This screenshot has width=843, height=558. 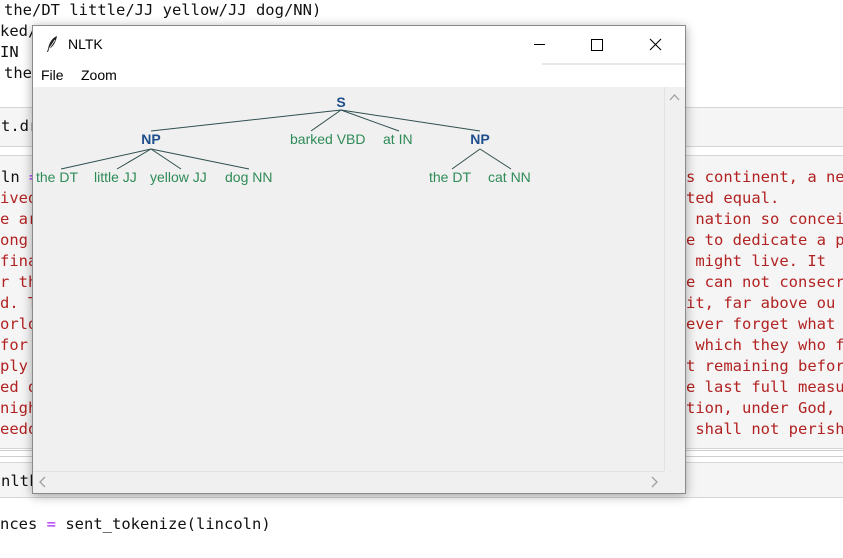 What do you see at coordinates (43, 482) in the screenshot?
I see `scroll-left-icon` at bounding box center [43, 482].